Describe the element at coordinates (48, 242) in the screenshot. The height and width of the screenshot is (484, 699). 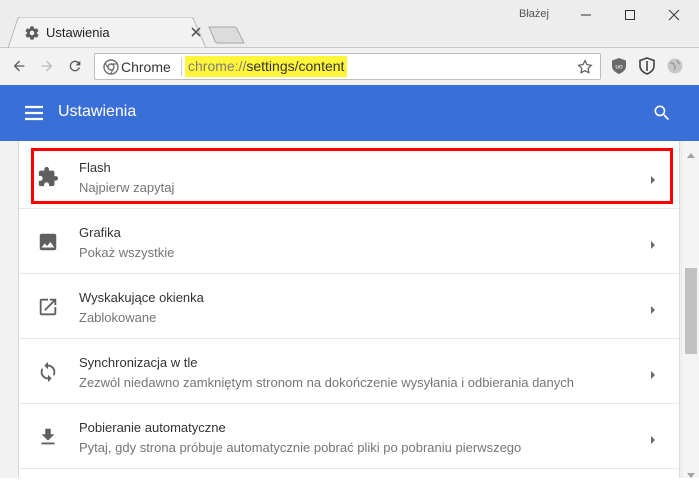
I see `image-icon` at that location.